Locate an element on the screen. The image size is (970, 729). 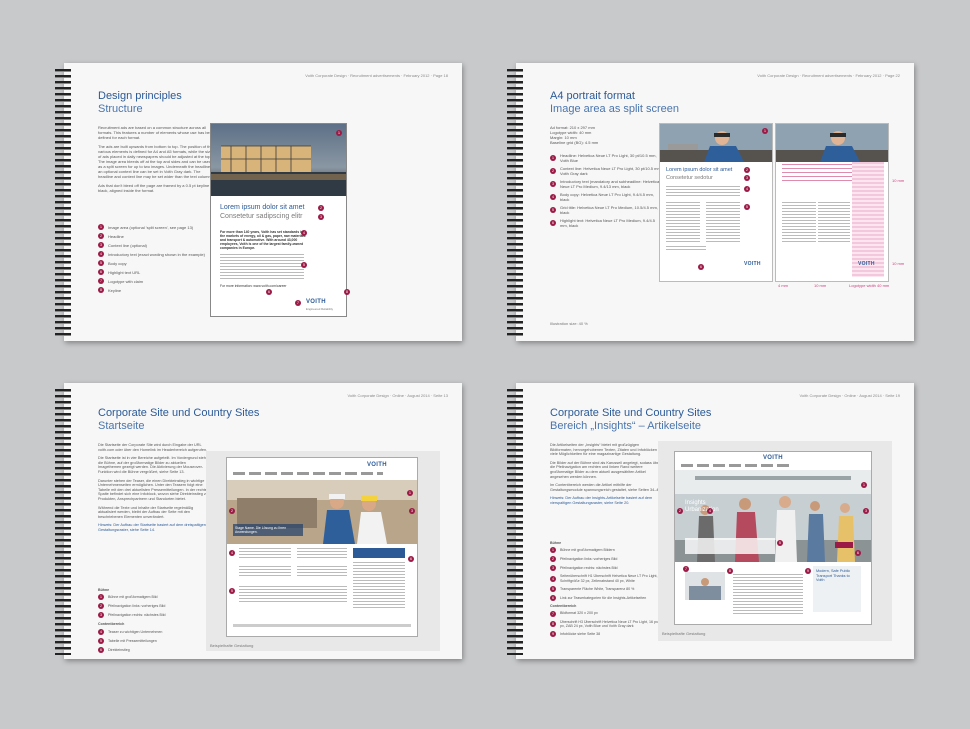
legend-item: 2 Pfeilnavigation links: vorheriges Bild is located at coordinates (158, 606).